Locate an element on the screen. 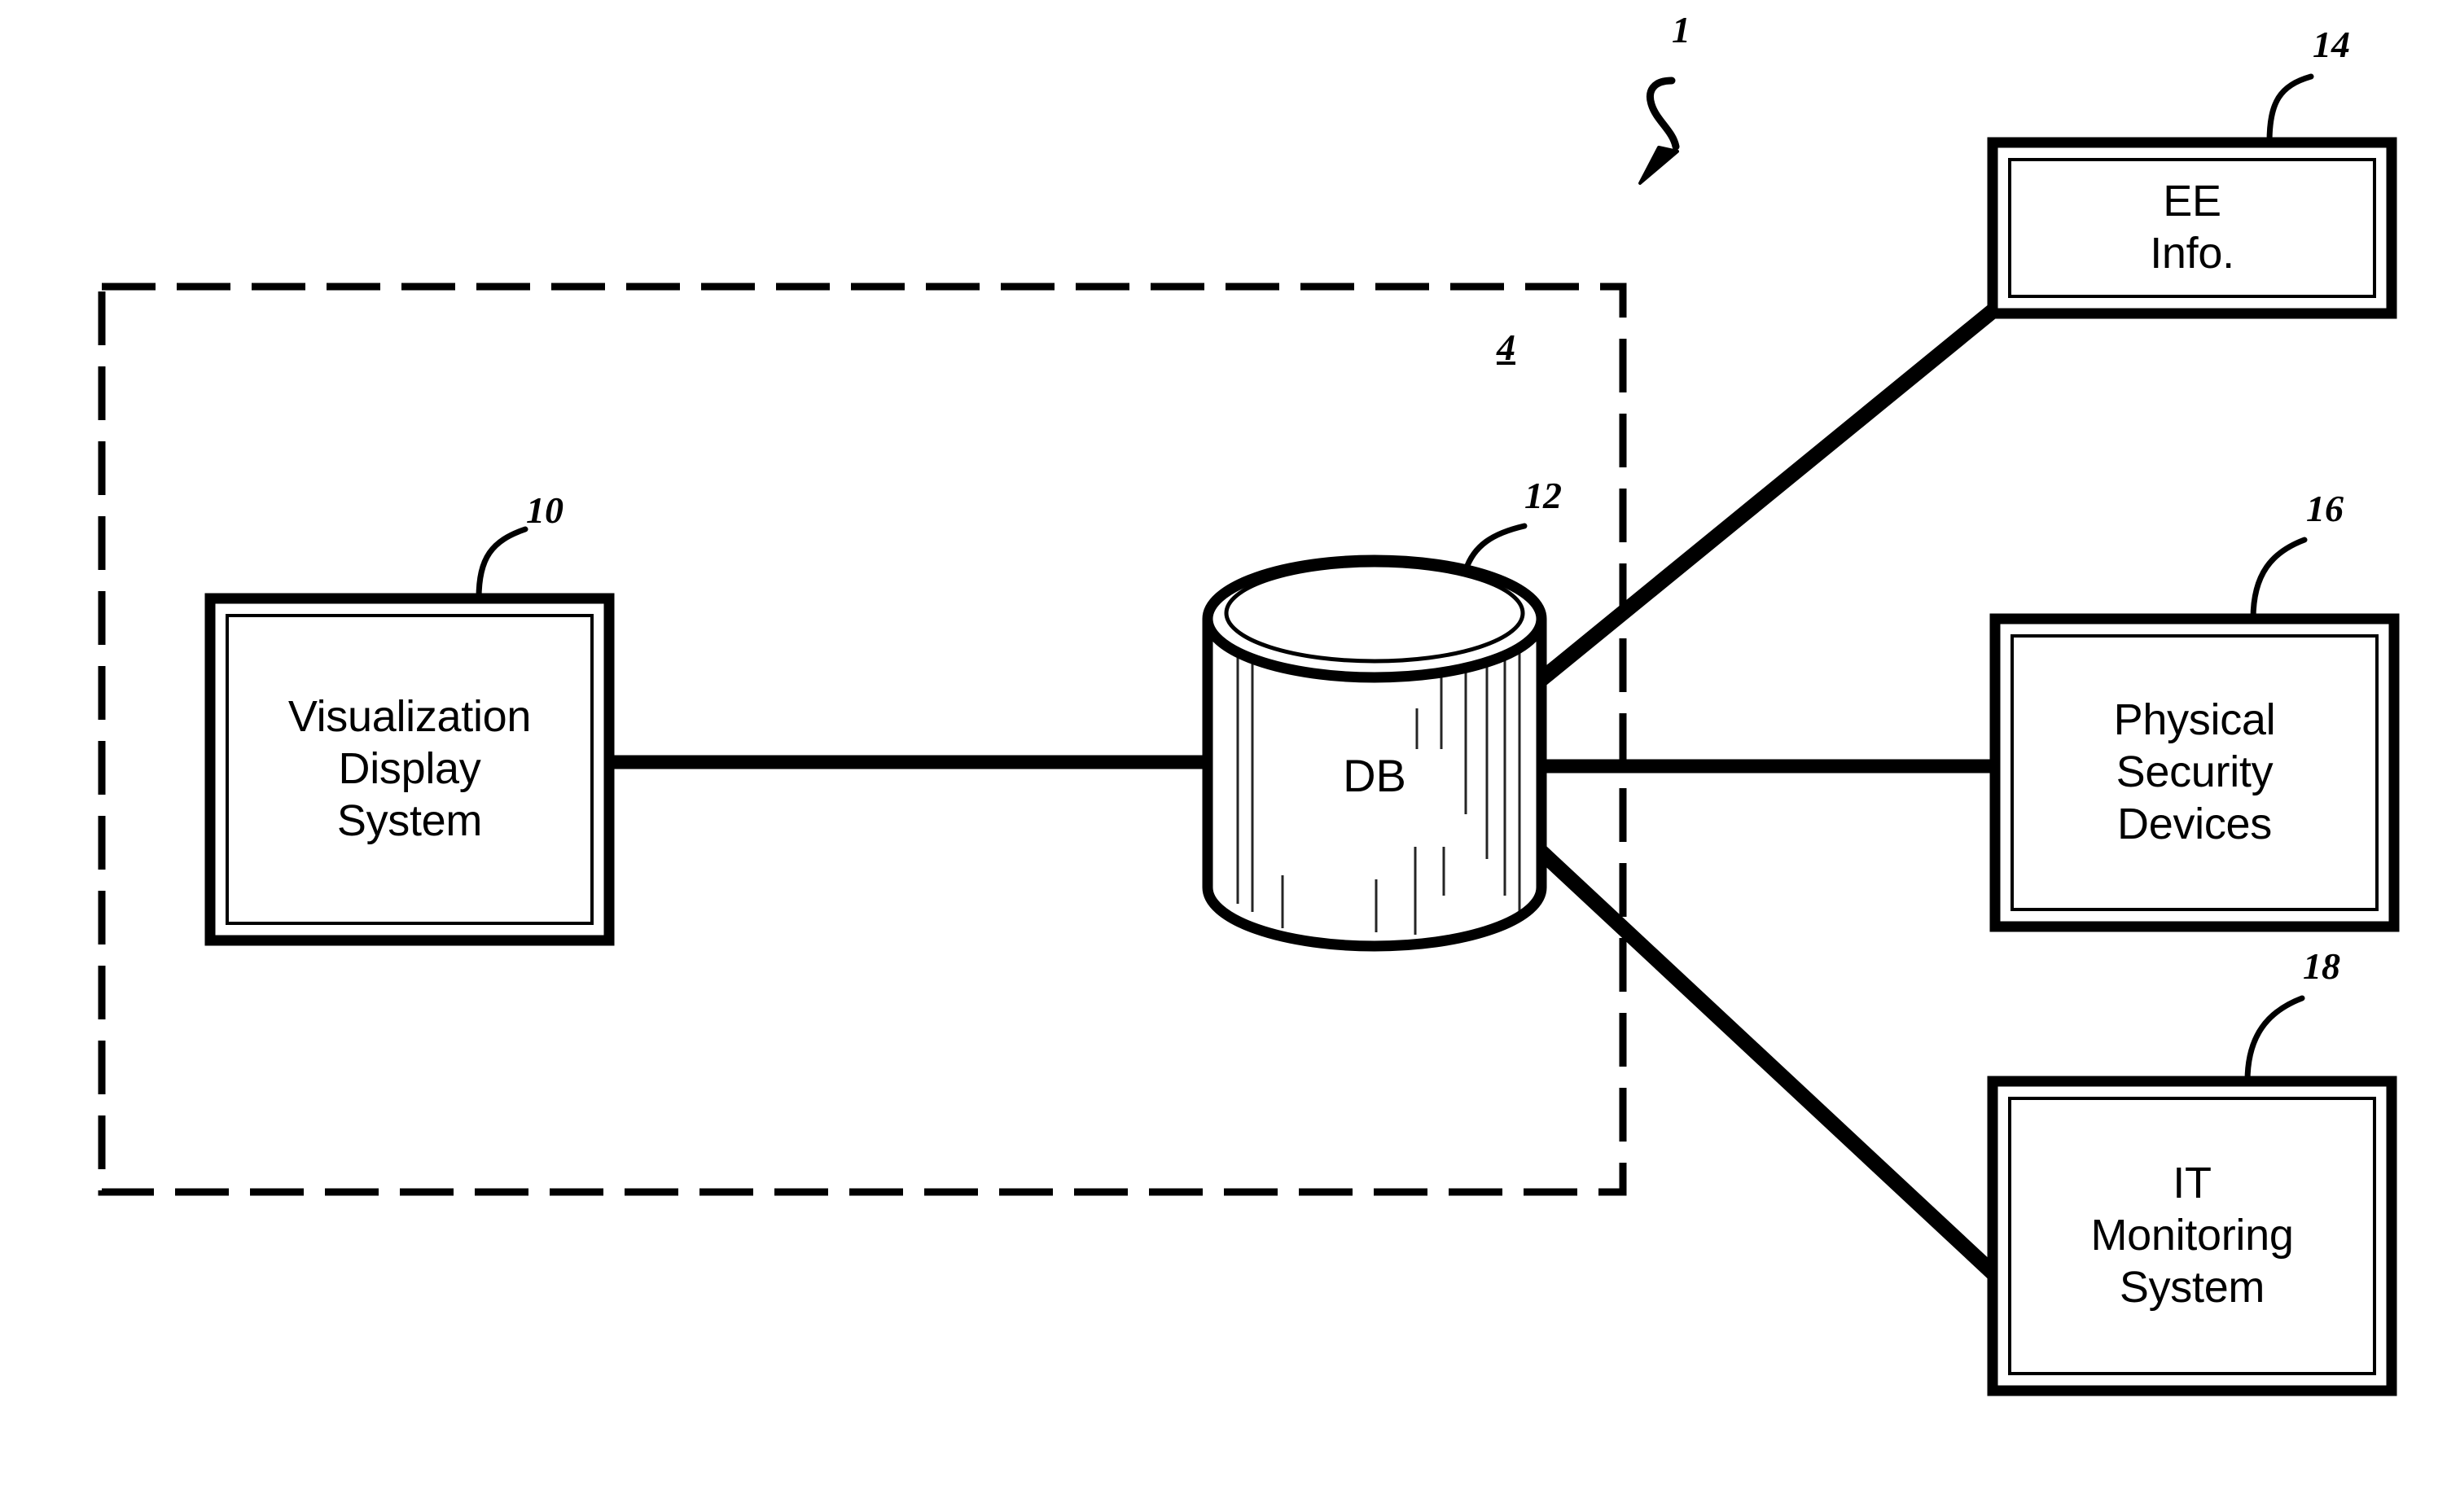 The height and width of the screenshot is (1512, 2460). node-it-monitoring-system is located at coordinates (2192, 1236).